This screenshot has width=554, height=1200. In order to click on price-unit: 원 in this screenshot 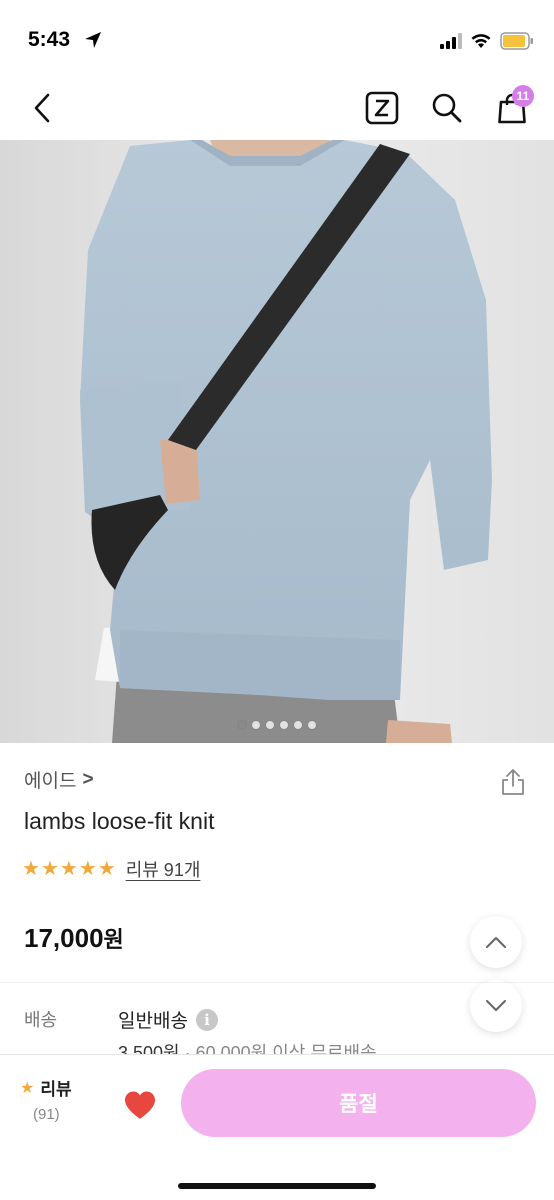, I will do `click(113, 939)`.